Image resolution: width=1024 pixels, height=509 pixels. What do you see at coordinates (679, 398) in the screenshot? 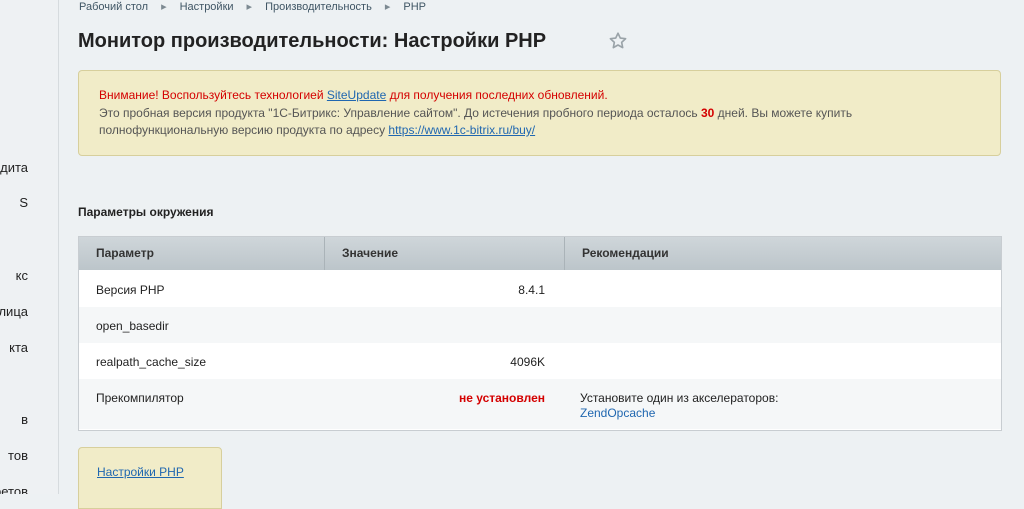
I see `recommendation-text: Установите один из акселераторов:` at bounding box center [679, 398].